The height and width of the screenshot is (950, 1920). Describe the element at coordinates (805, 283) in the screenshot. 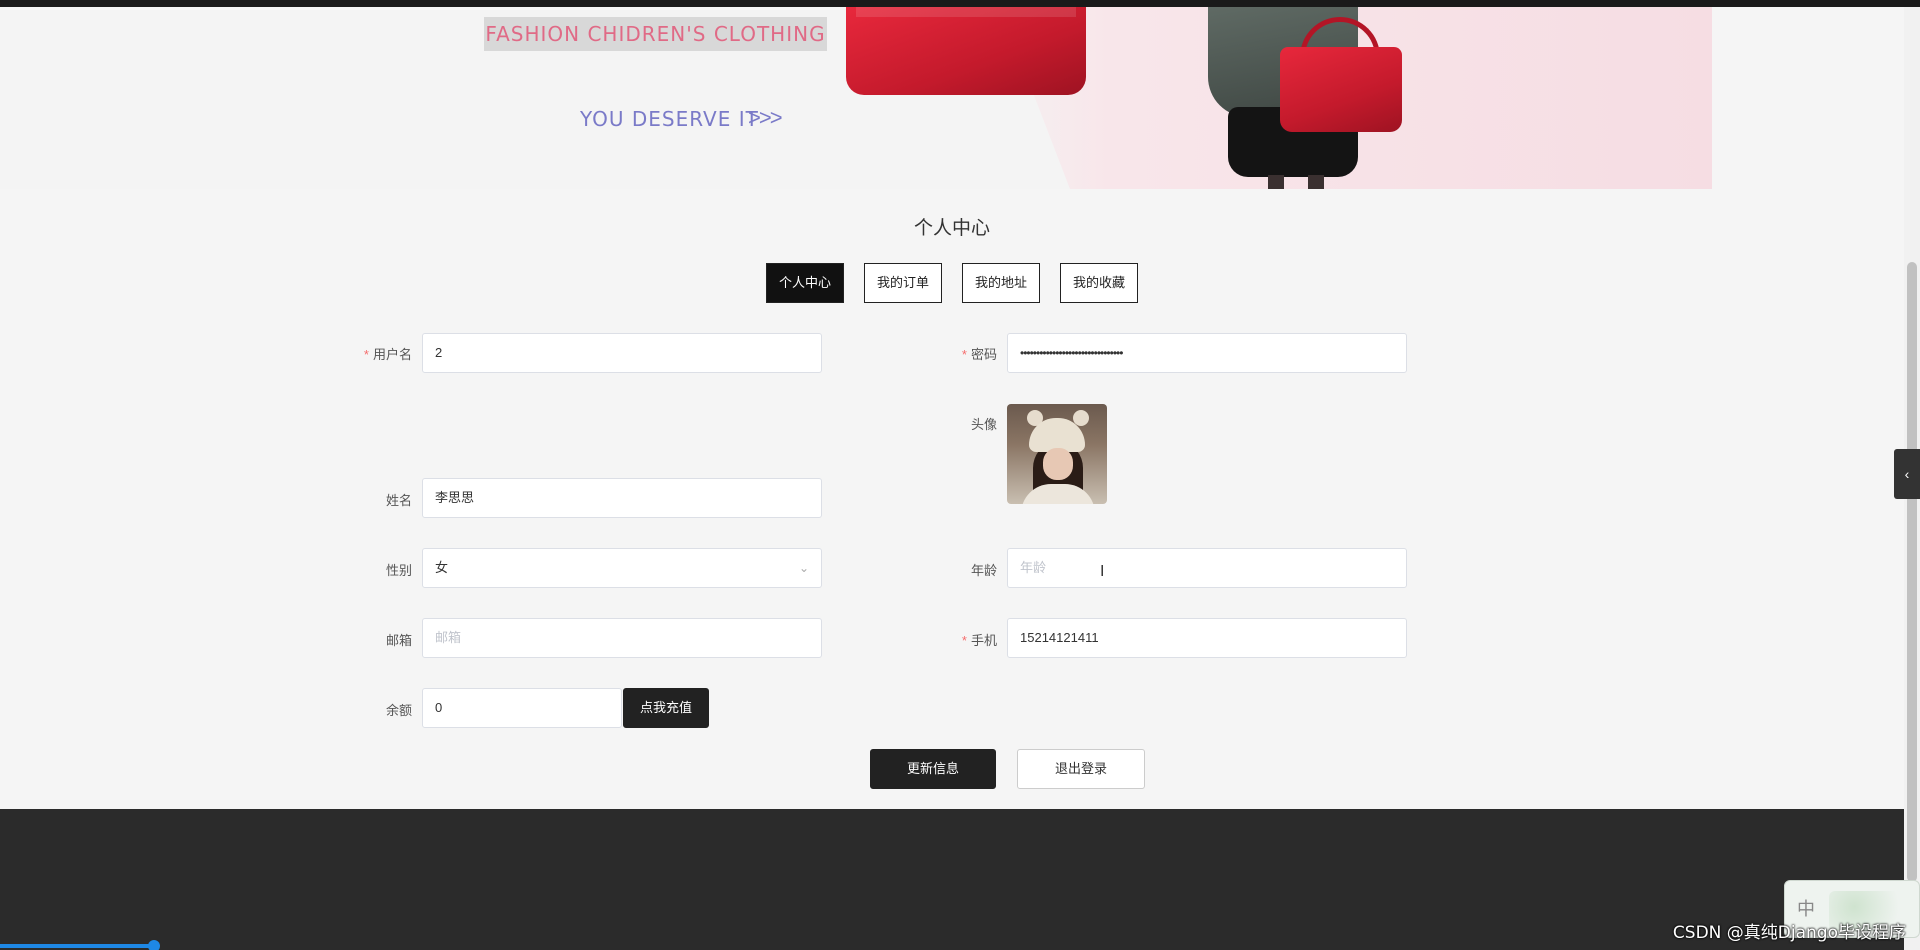

I see `tab-personal-center: 个人中心` at that location.